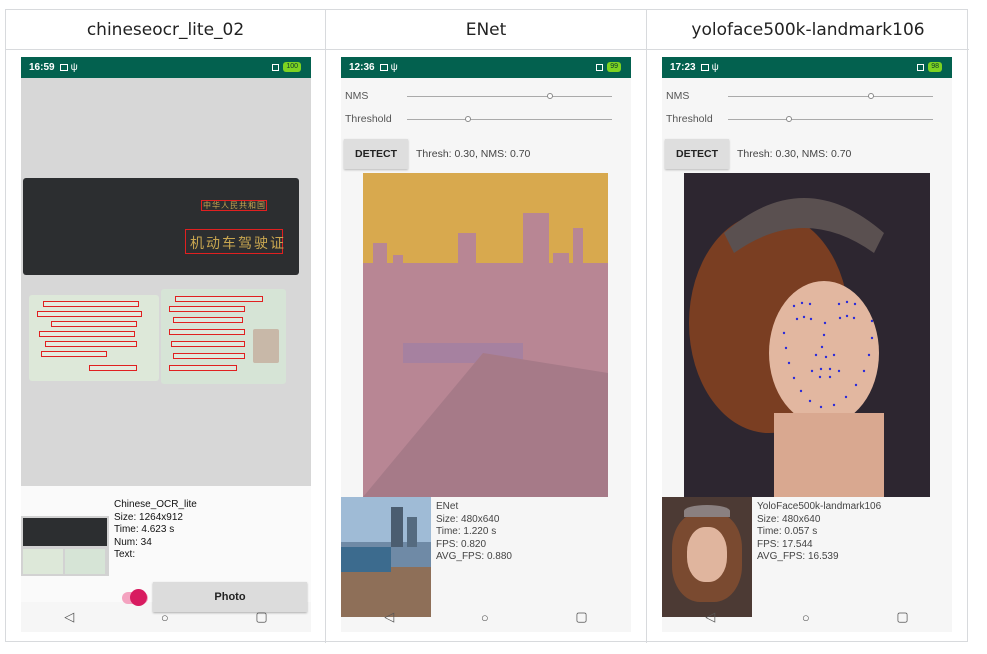  What do you see at coordinates (125, 554) in the screenshot?
I see `detected-text: Text:` at bounding box center [125, 554].